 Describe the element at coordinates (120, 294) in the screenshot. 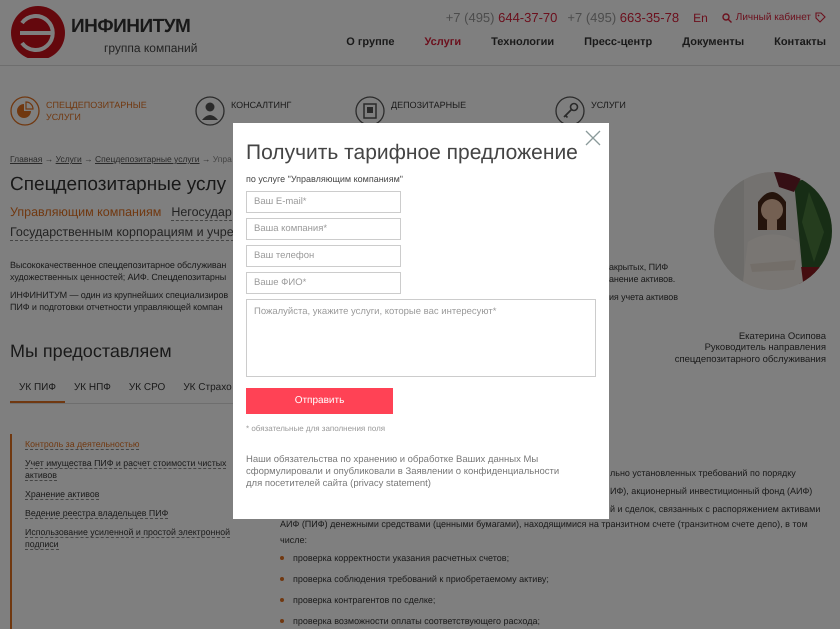

I see `paragraph-text: ИНФИНИТУМ — один из крупнейших специализиров` at that location.